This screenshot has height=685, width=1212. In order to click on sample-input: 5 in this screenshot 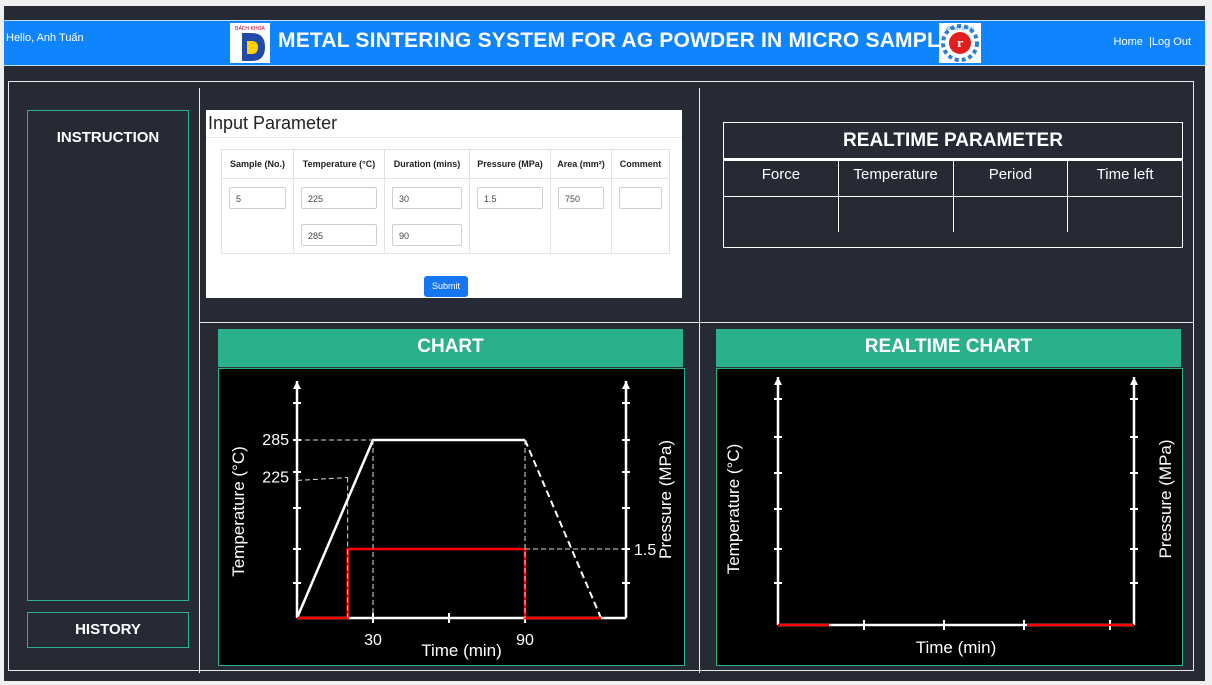, I will do `click(257, 197)`.